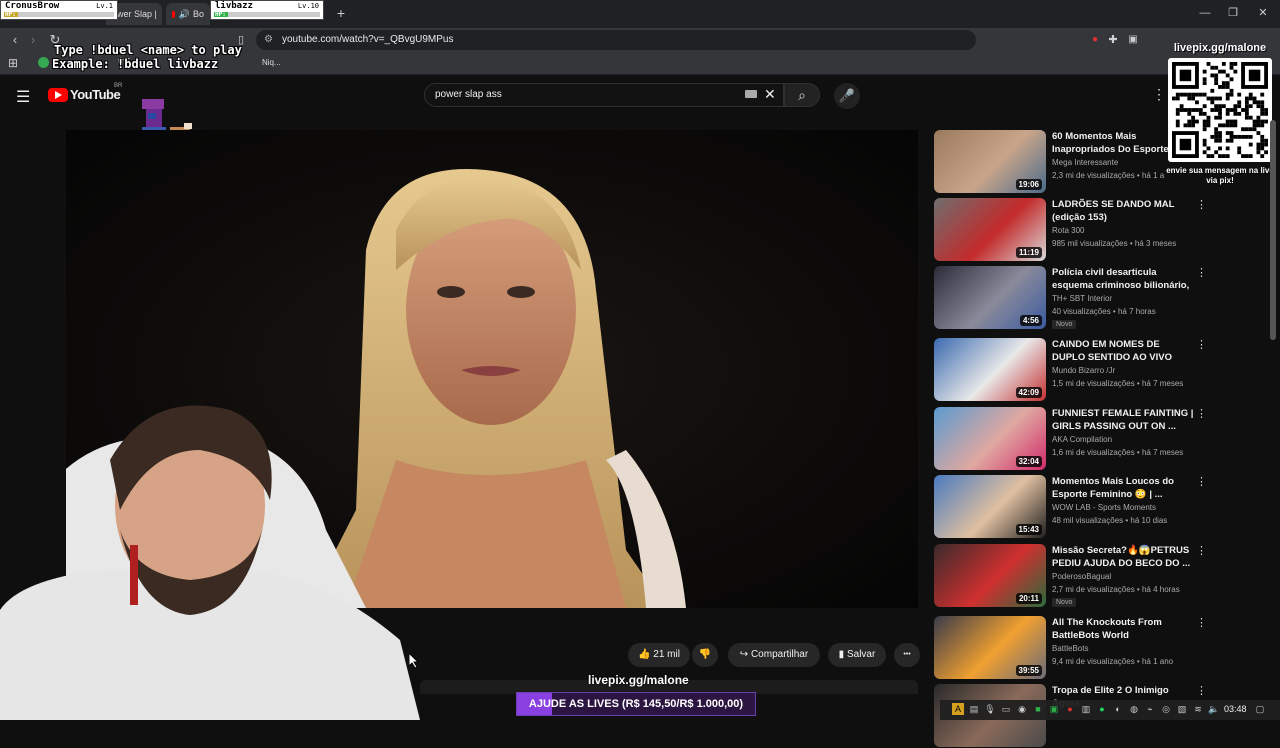 The width and height of the screenshot is (1280, 748). Describe the element at coordinates (774, 655) in the screenshot. I see `share-button: ↪ Compartilhar` at that location.